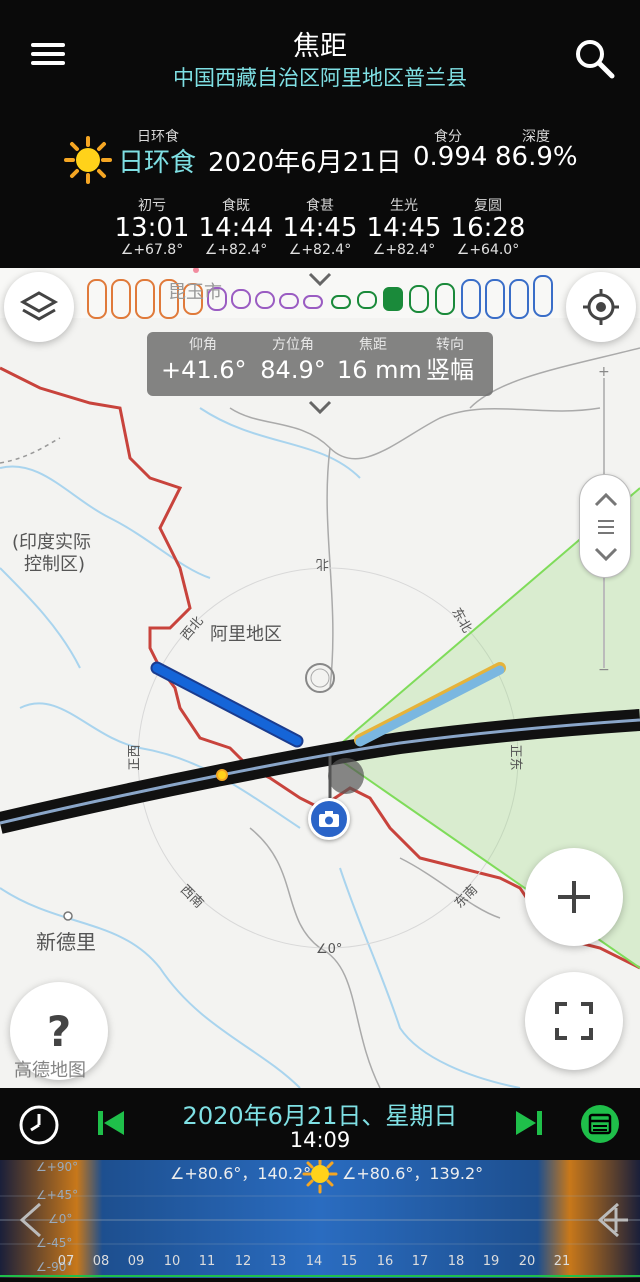 Image resolution: width=640 pixels, height=1282 pixels. Describe the element at coordinates (404, 206) in the screenshot. I see `phase-label: 生光` at that location.